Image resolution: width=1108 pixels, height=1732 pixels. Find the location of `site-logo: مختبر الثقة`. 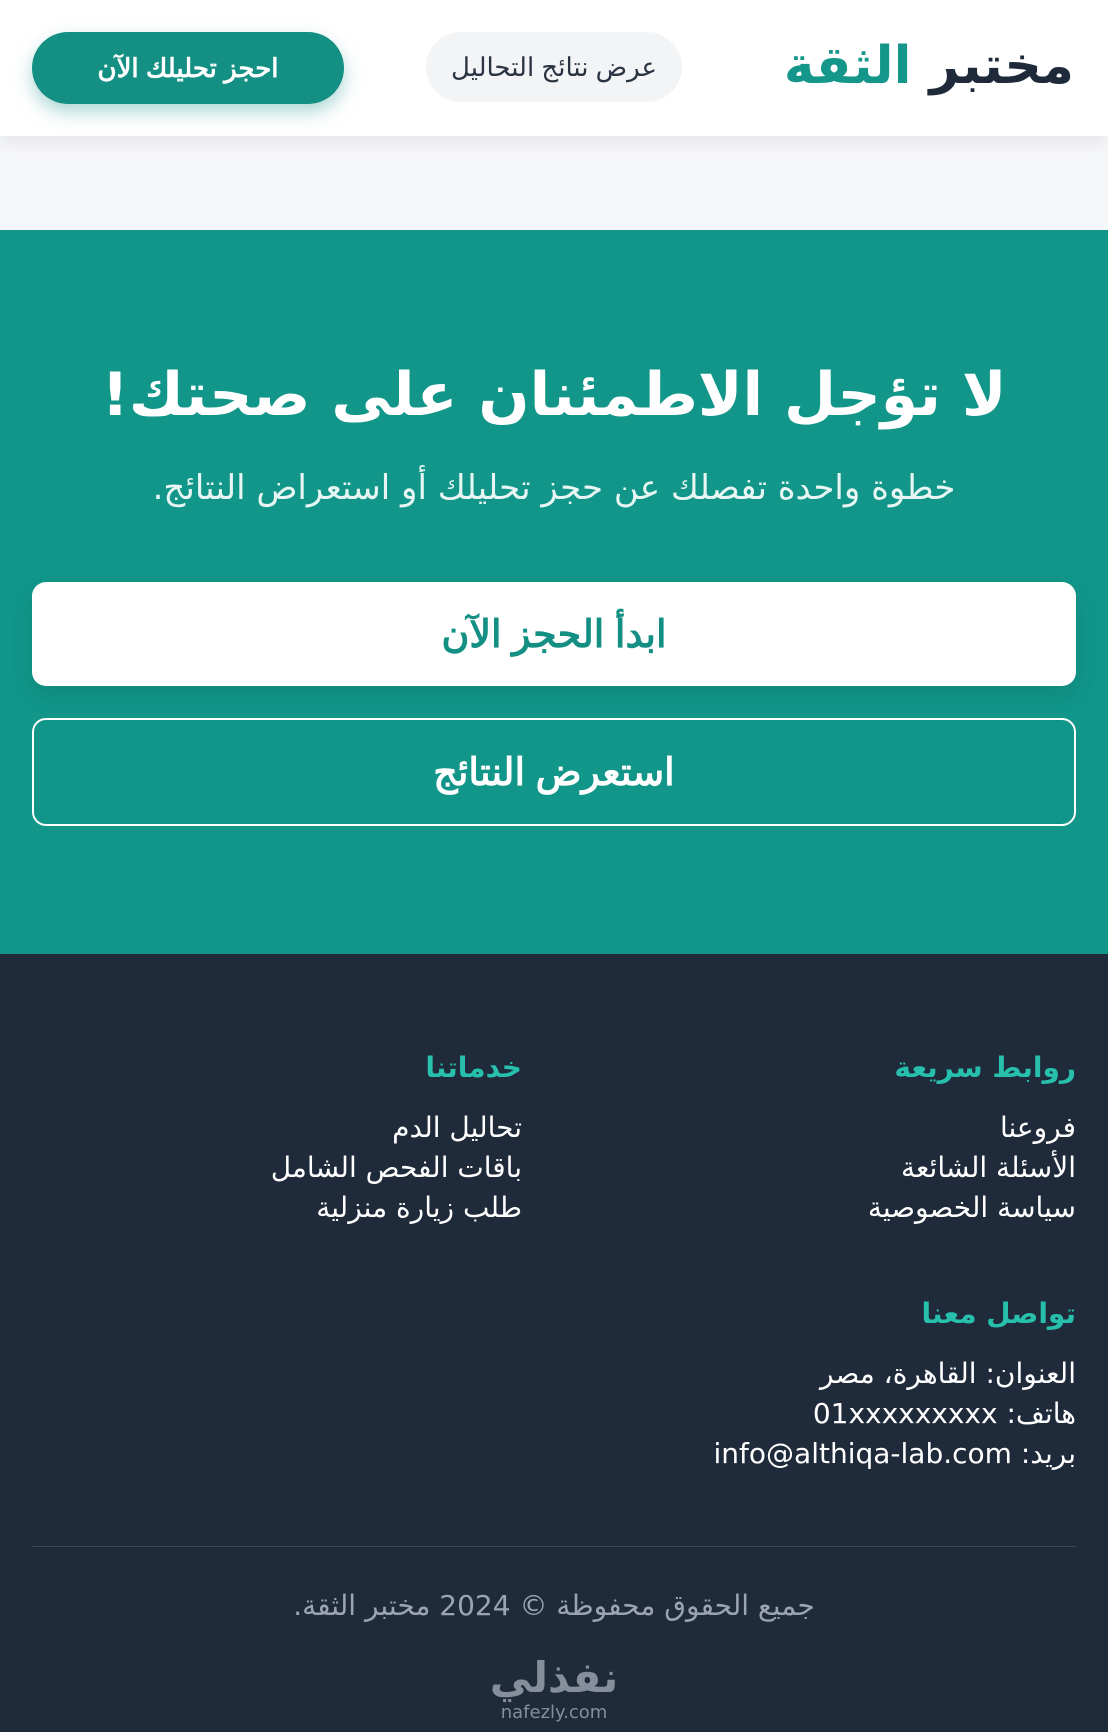

site-logo: مختبر الثقة is located at coordinates (929, 66).